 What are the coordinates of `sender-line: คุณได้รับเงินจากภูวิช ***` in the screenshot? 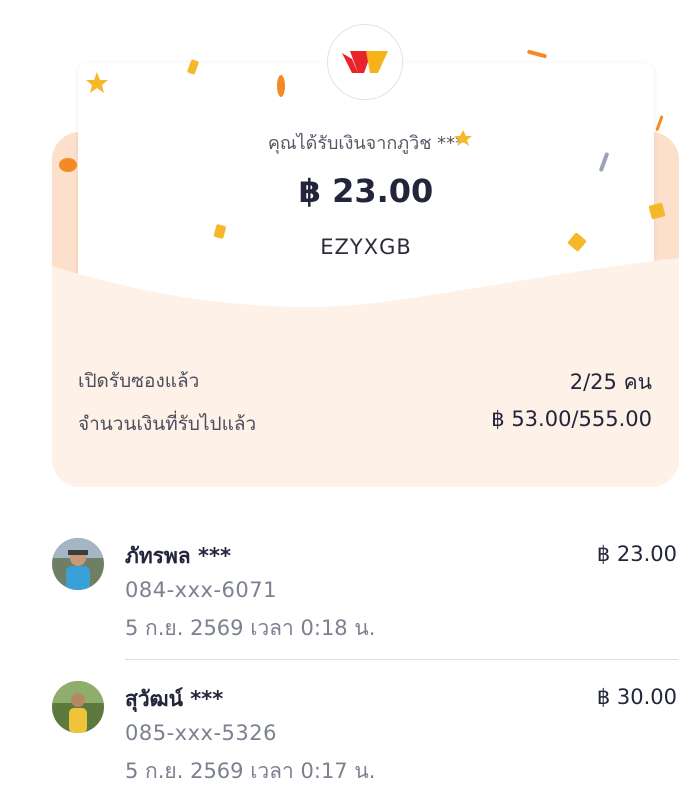 It's located at (366, 143).